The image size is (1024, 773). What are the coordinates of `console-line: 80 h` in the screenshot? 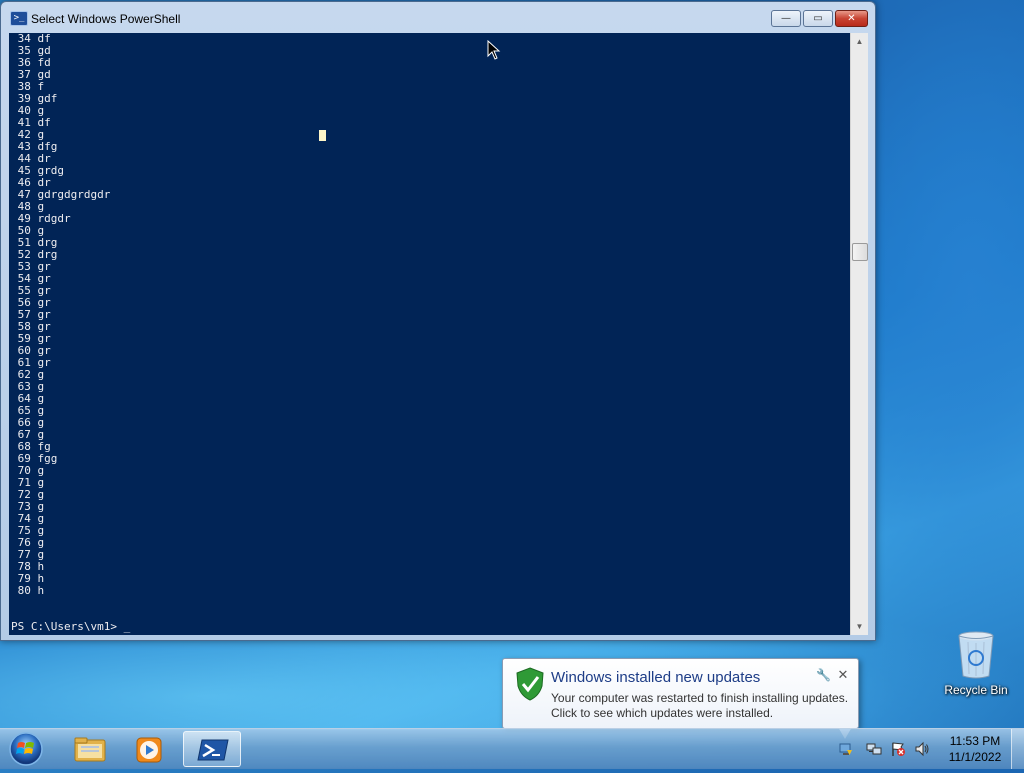 It's located at (28, 590).